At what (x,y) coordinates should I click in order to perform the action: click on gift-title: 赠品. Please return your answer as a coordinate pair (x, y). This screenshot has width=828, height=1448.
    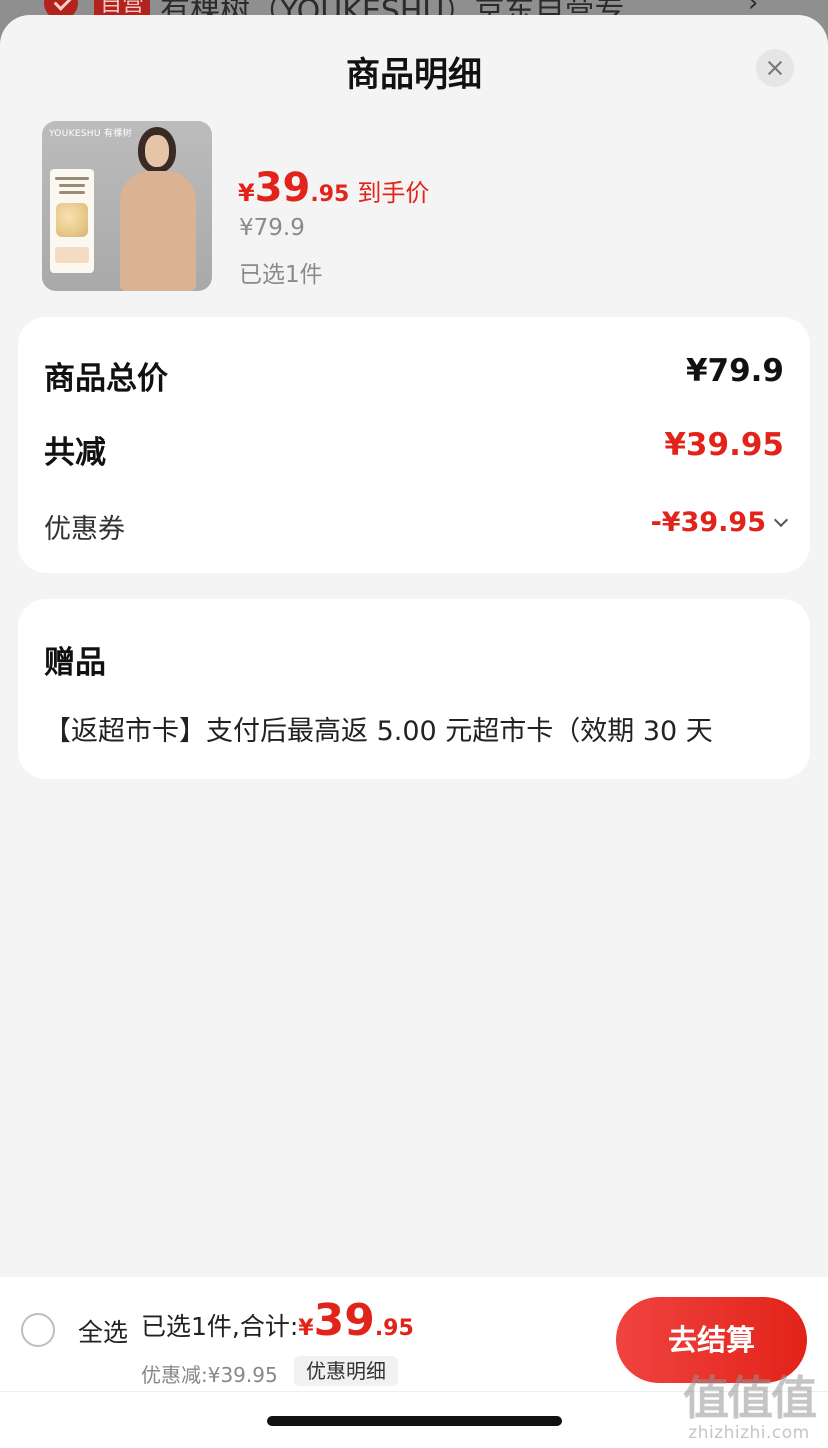
    Looking at the image, I should click on (75, 663).